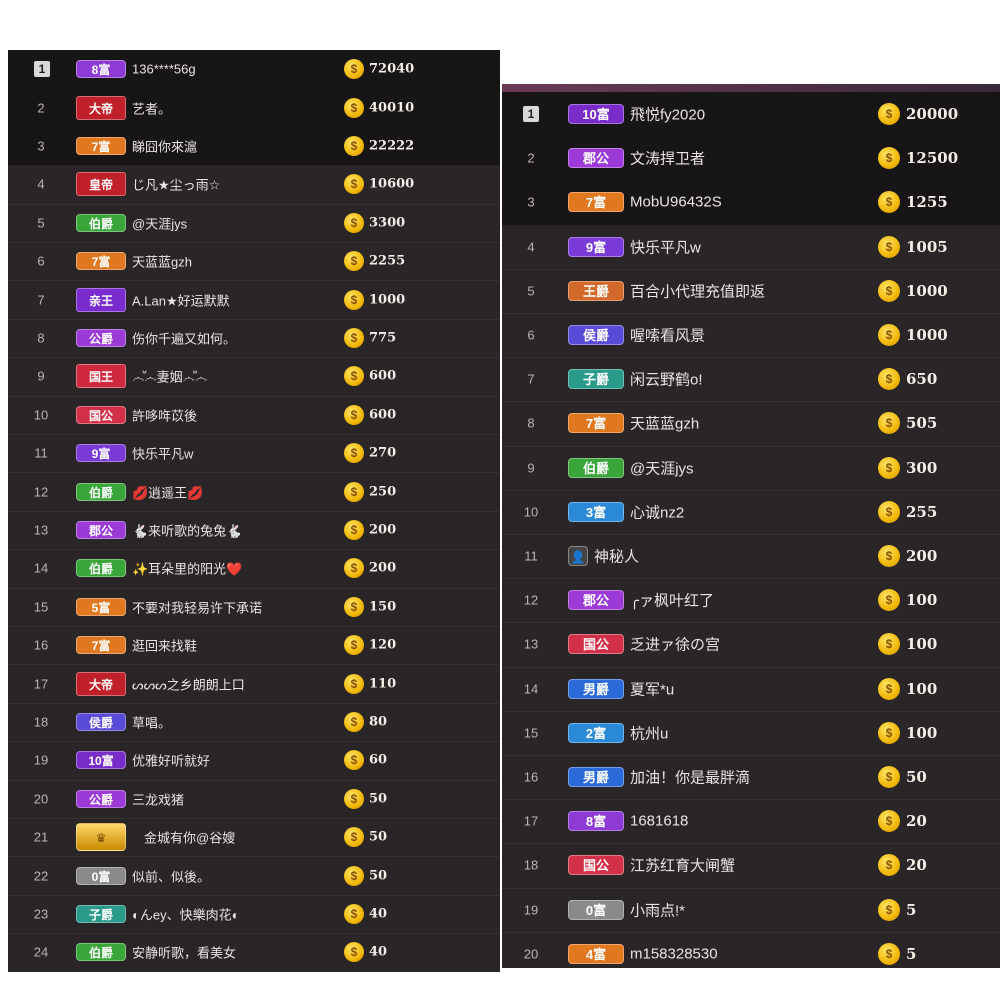 This screenshot has height=1000, width=1000. Describe the element at coordinates (181, 299) in the screenshot. I see `user-name: A.Lan★好运默默` at that location.